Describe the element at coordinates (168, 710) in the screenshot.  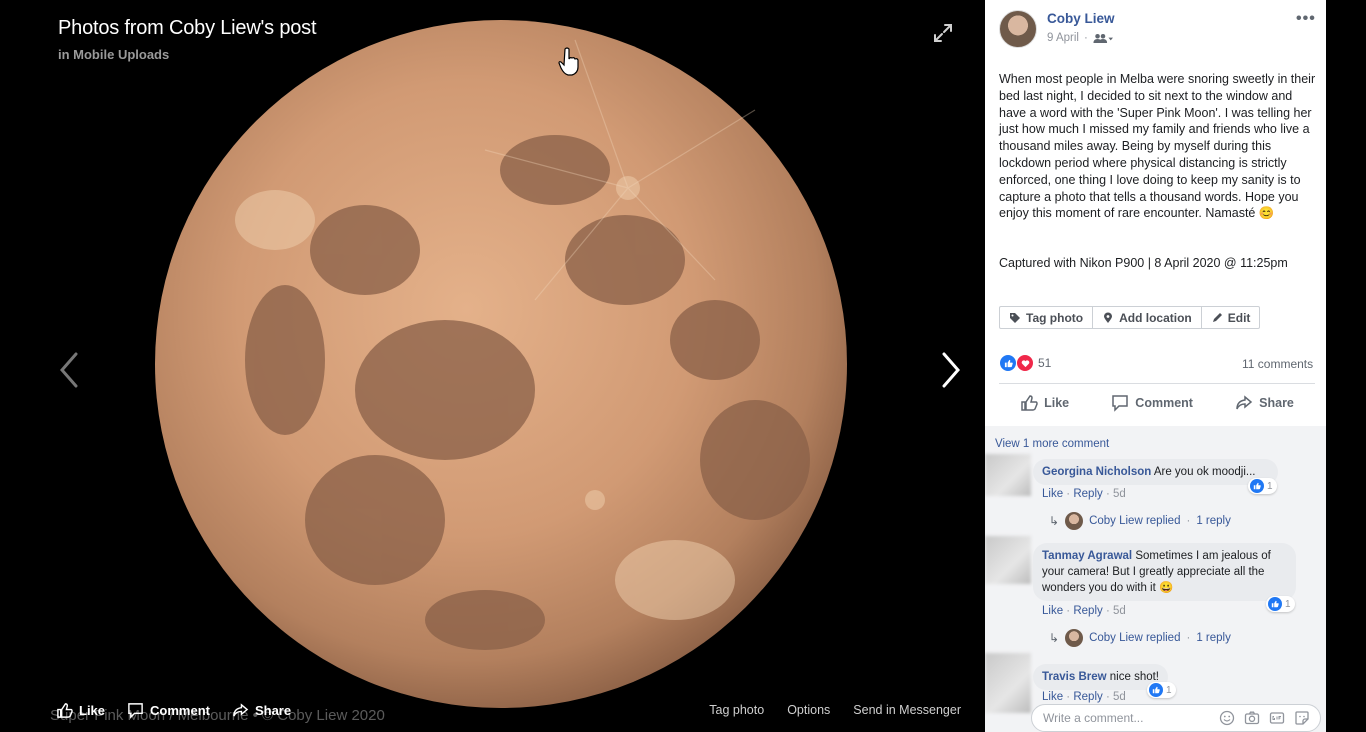
I see `viewer-comment-button: Comment` at that location.